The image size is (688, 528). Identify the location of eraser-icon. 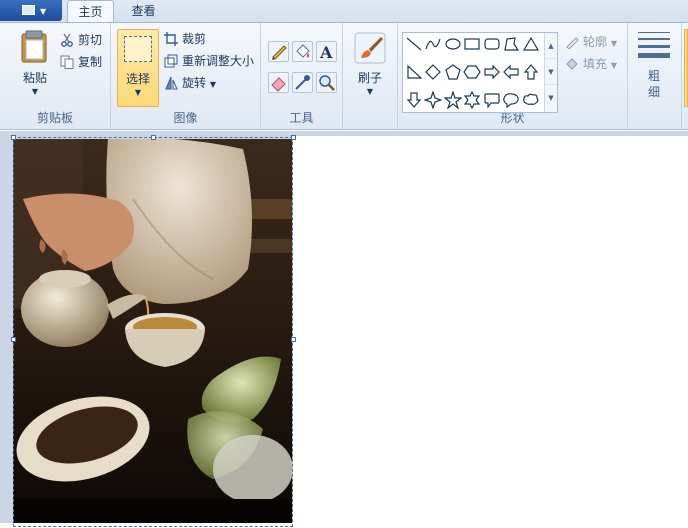
(278, 84).